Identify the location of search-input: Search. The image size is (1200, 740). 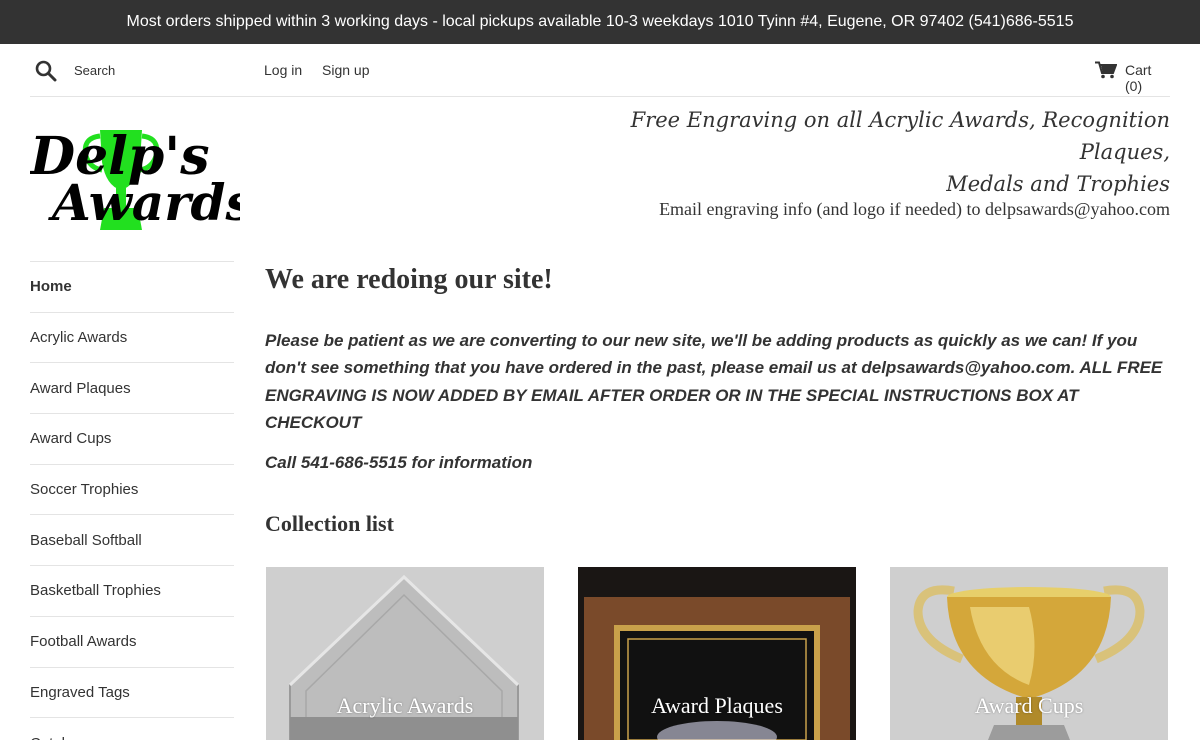
(94, 70).